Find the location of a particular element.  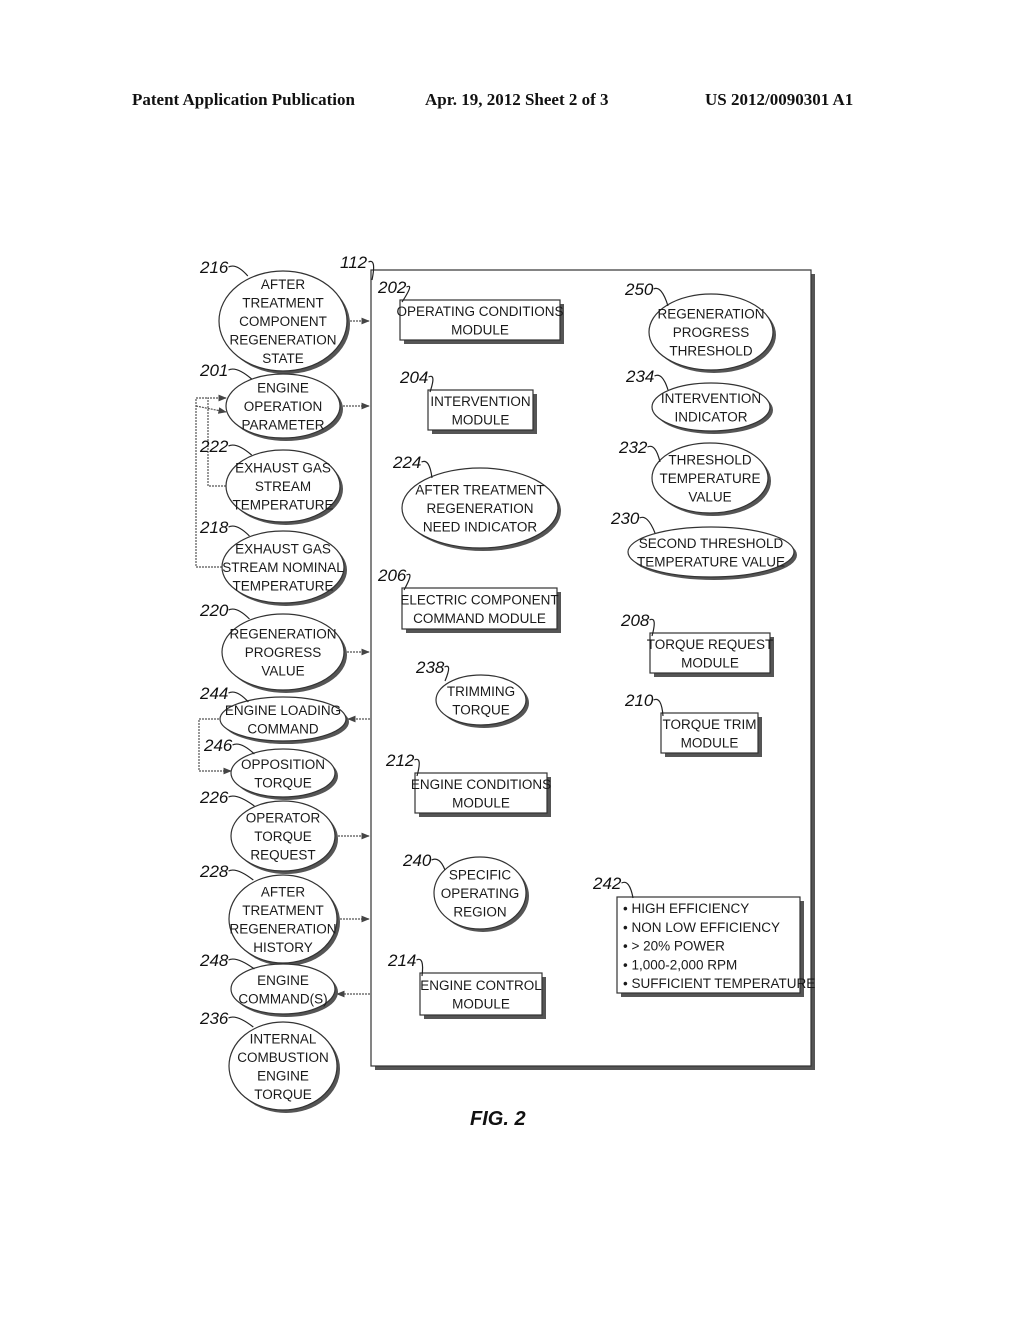

threshold-temperature-value-node-text: VALUE is located at coordinates (709, 497).